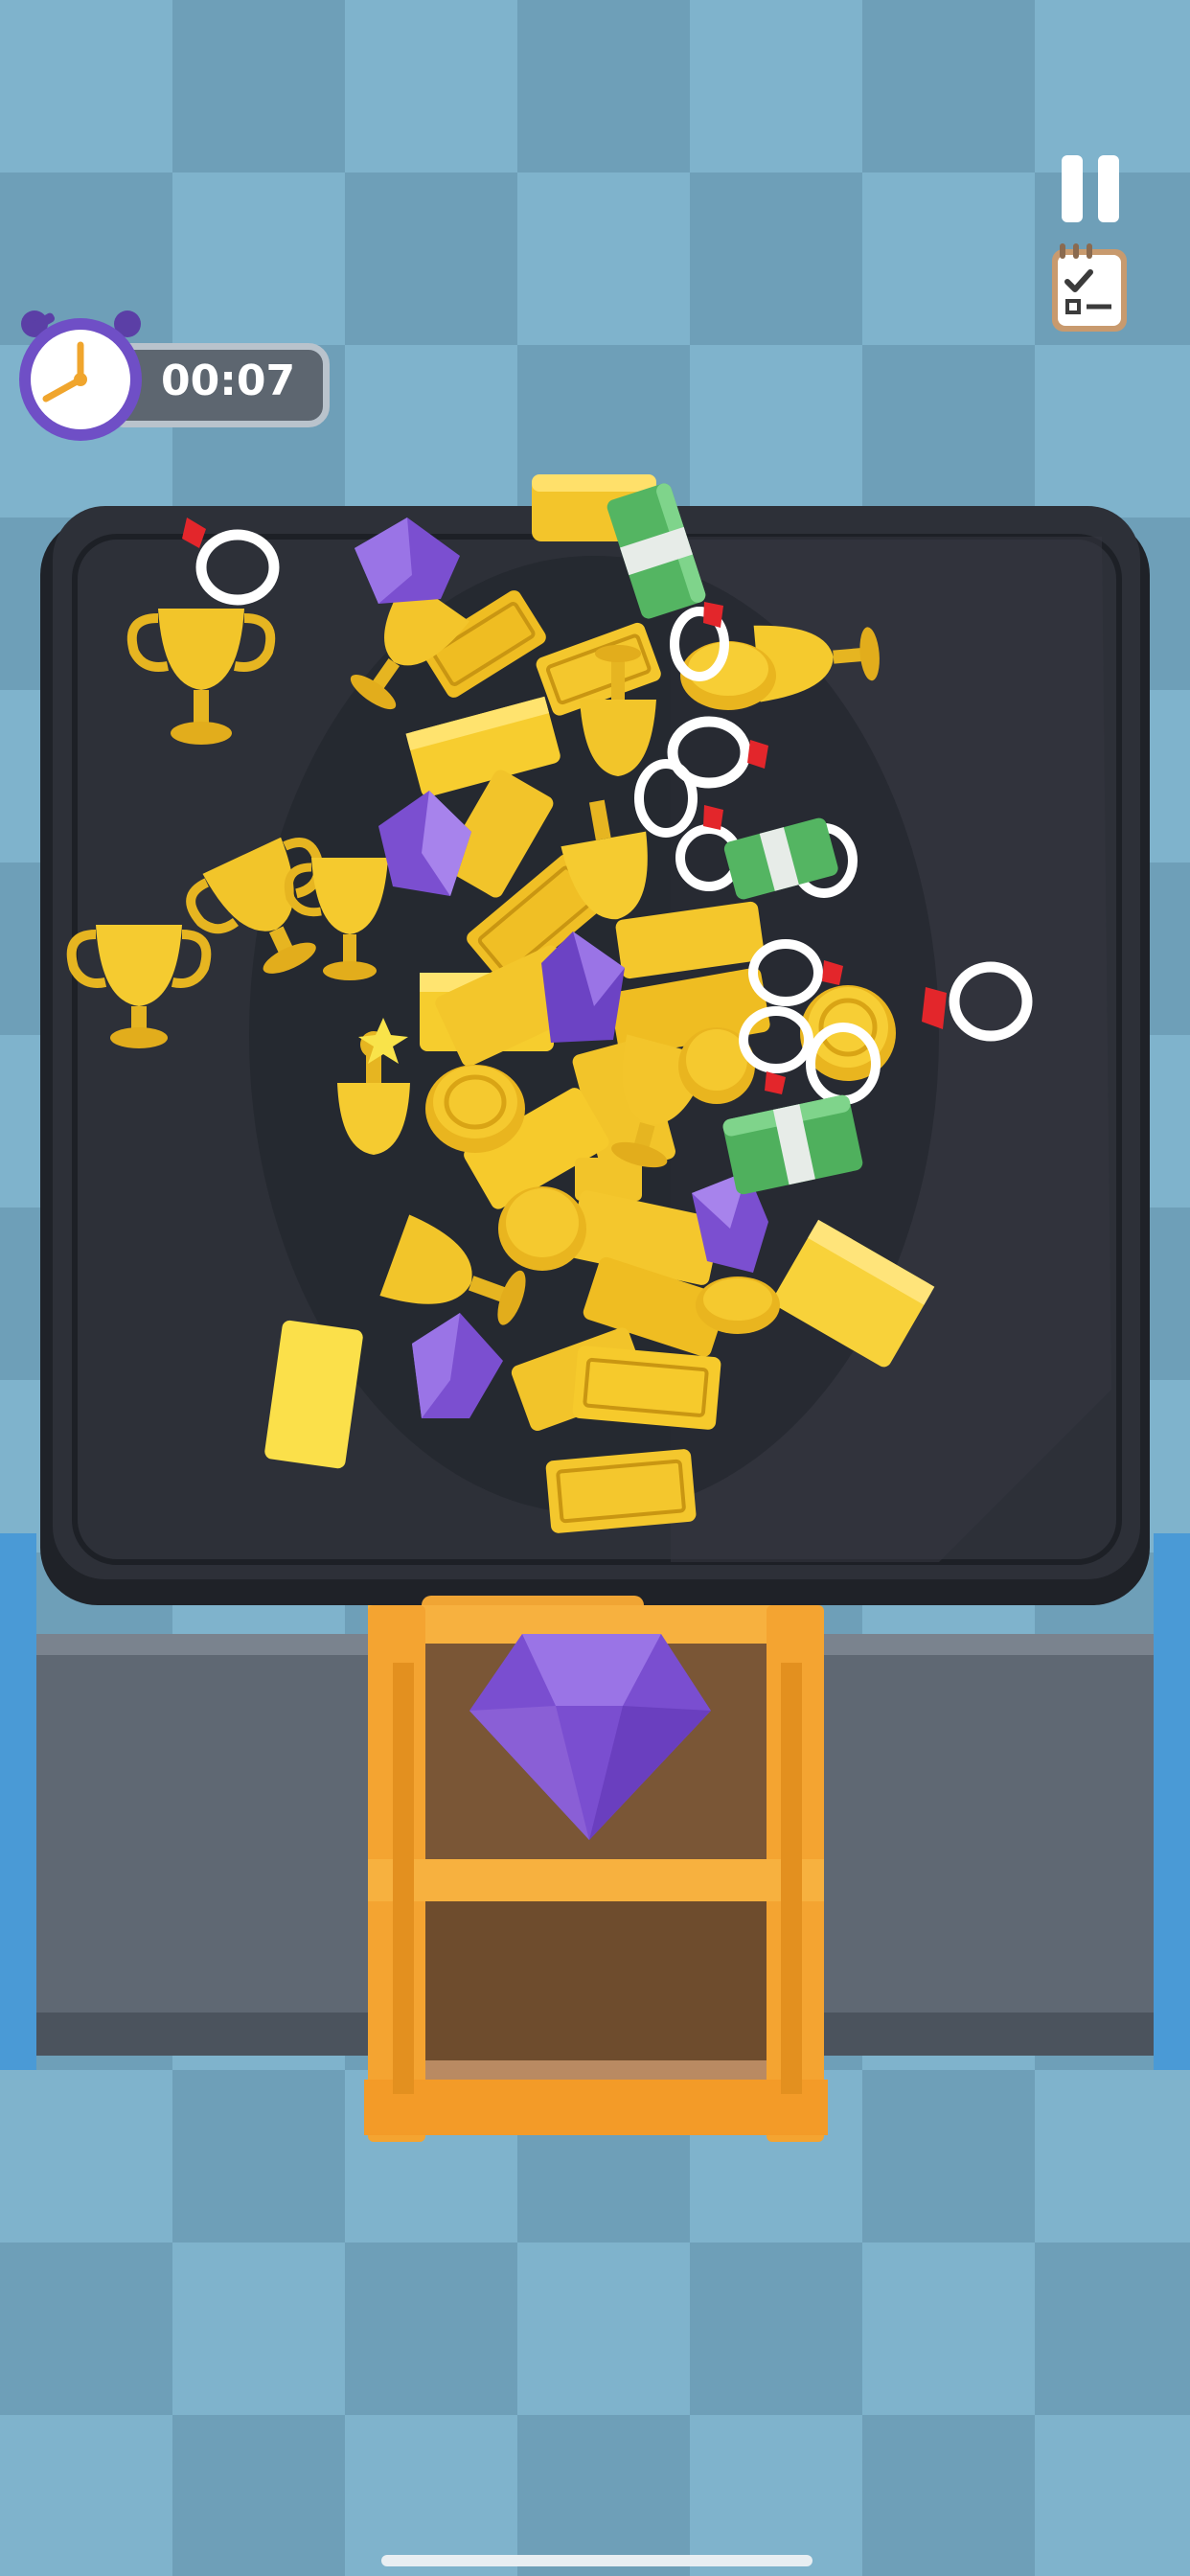 This screenshot has width=1190, height=2576. I want to click on pause-button, so click(1093, 188).